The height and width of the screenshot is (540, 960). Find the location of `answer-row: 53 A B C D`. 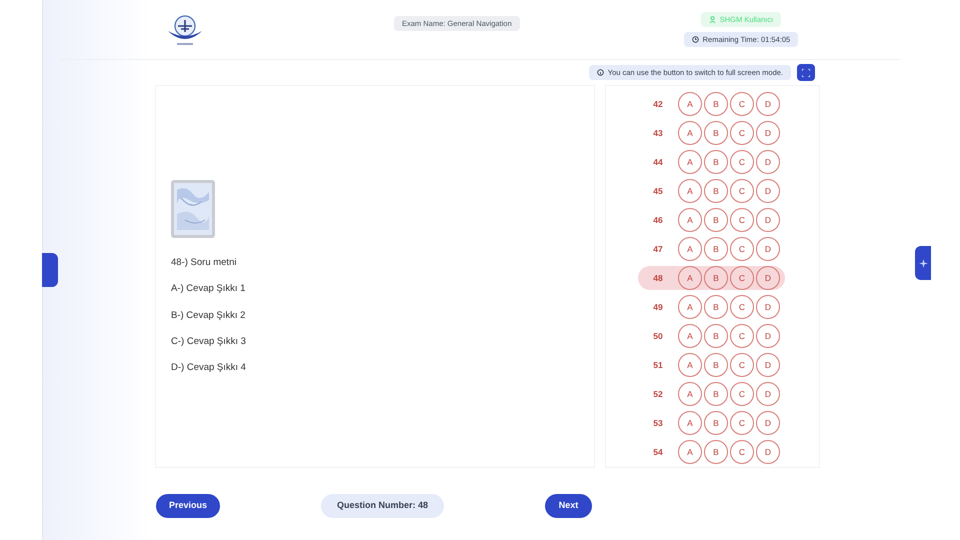

answer-row: 53 A B C D is located at coordinates (711, 423).